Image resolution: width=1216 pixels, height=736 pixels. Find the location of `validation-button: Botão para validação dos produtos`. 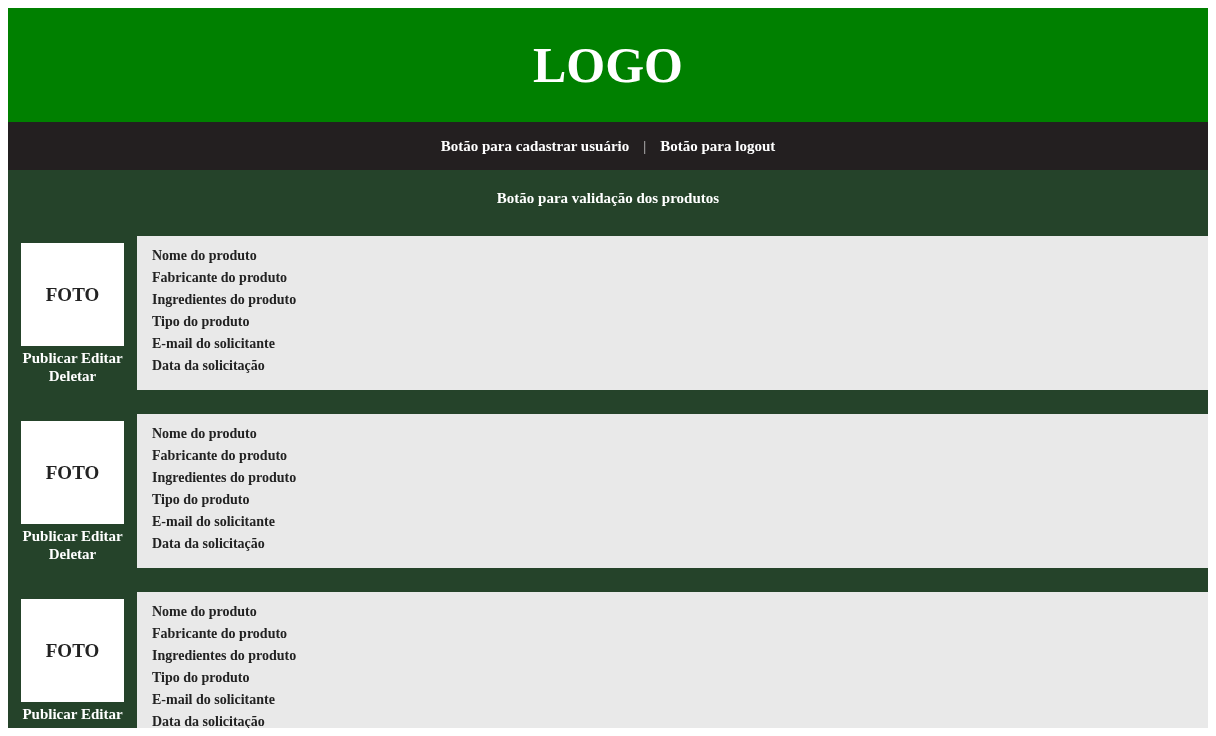

validation-button: Botão para validação dos produtos is located at coordinates (608, 198).